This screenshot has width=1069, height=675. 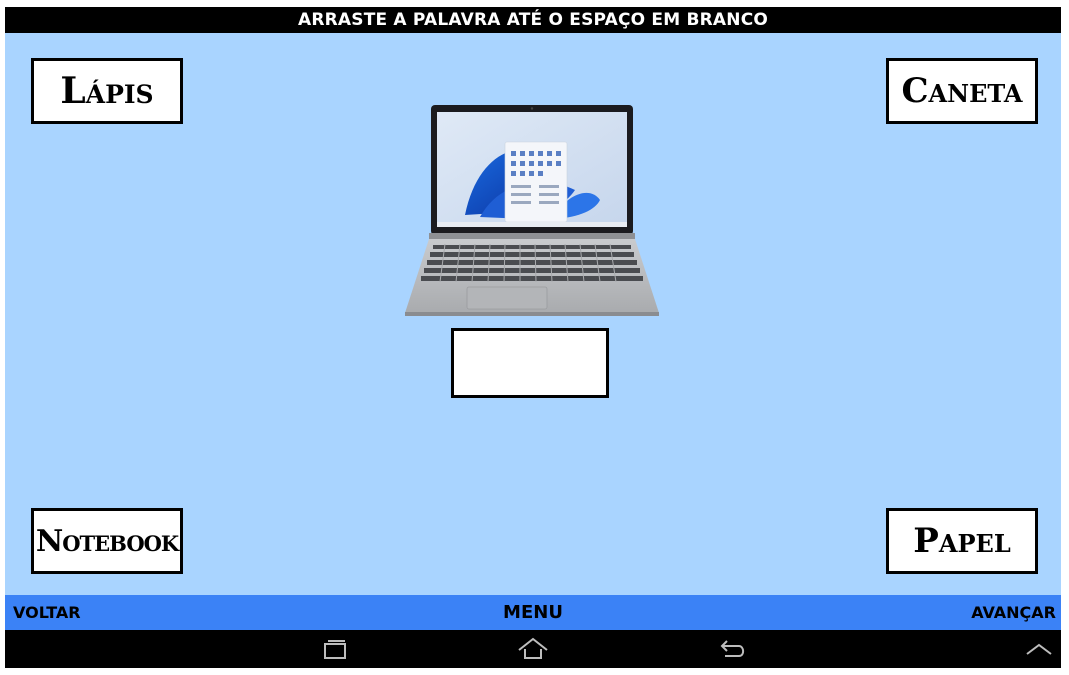 I want to click on instruction-header: ARRASTE A PALAVRA ATÉ O ESPAÇO EM BRANCO, so click(x=533, y=20).